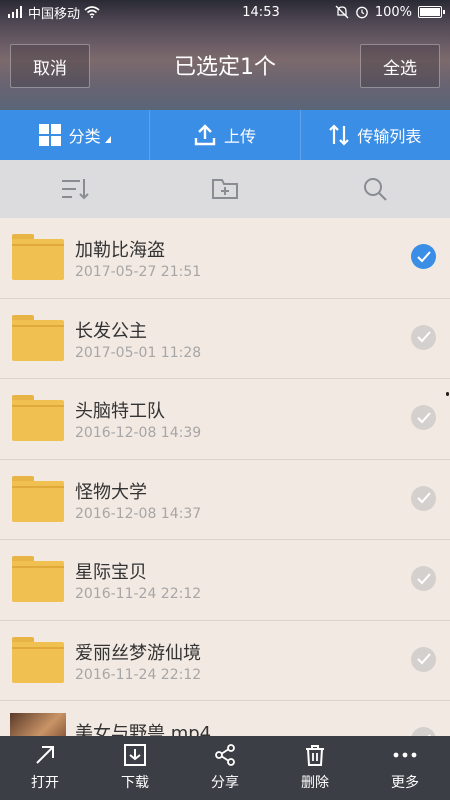 The image size is (450, 800). Describe the element at coordinates (342, 12) in the screenshot. I see `mute-bell-icon` at that location.